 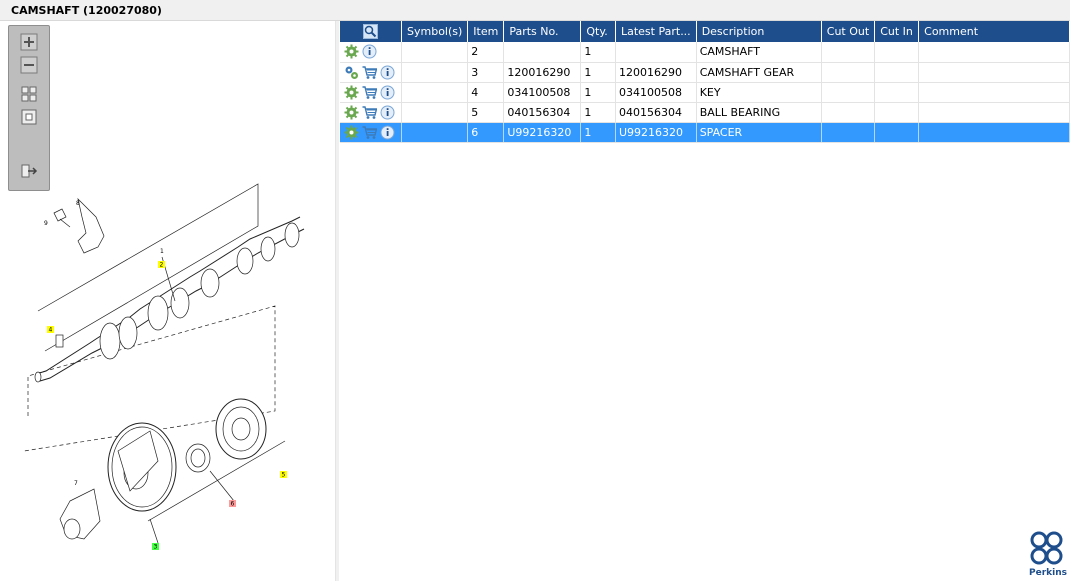 I want to click on table-row: 2 1 CAMSHAFT, so click(x=705, y=52).